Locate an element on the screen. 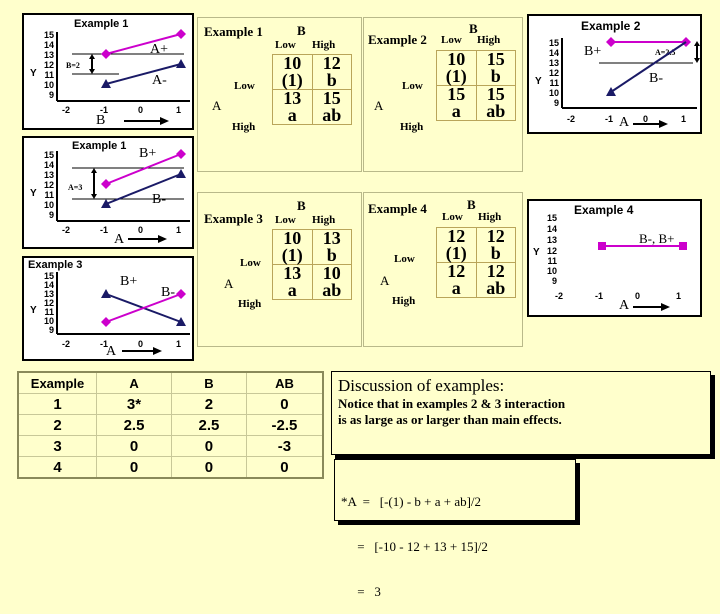 This screenshot has height=614, width=720. formula-line-2: = [-10 - 12 + 13 + 15]/2 is located at coordinates (414, 546).